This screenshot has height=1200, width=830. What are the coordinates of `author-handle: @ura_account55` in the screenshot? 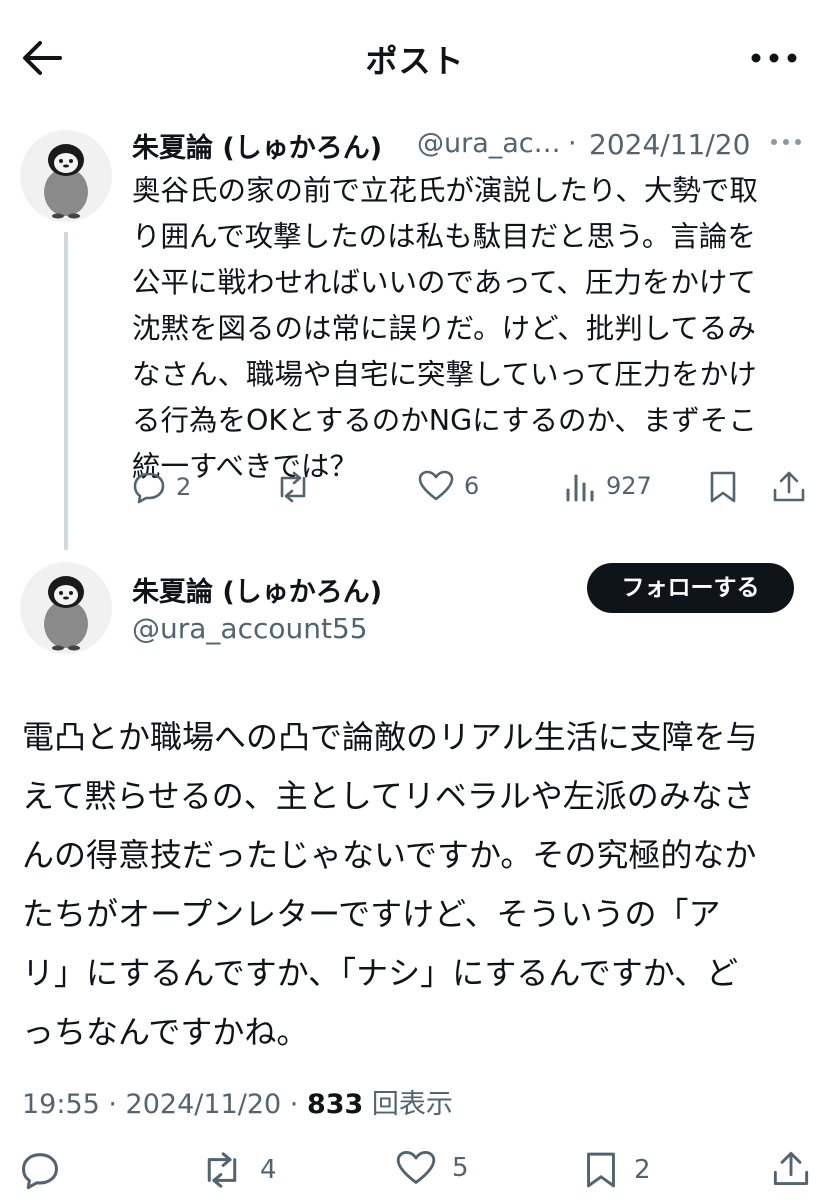 It's located at (250, 628).